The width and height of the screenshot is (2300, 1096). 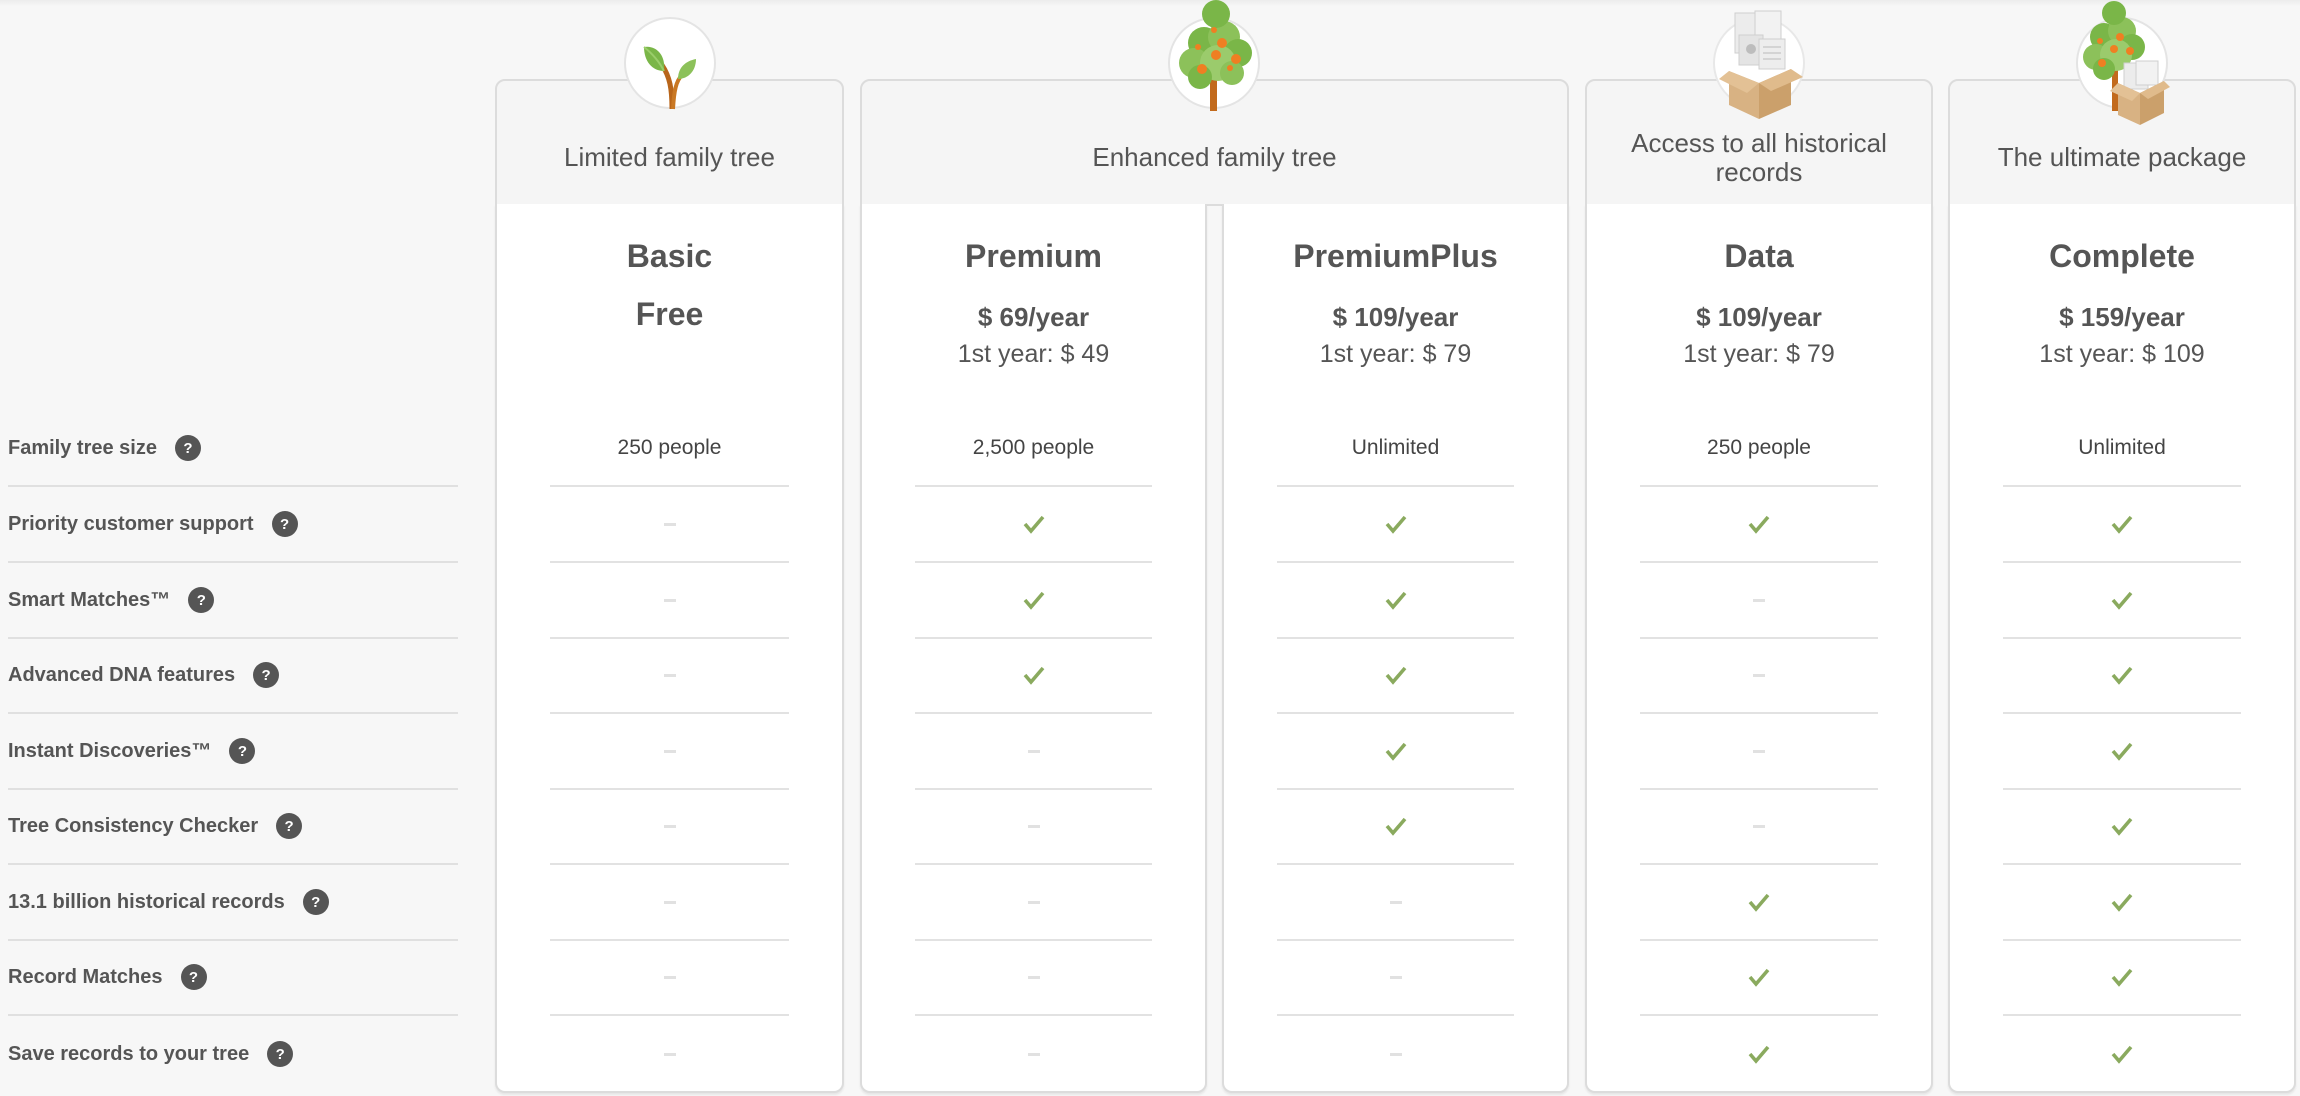 I want to click on feature-label-row: Smart Matches™ ?, so click(x=233, y=601).